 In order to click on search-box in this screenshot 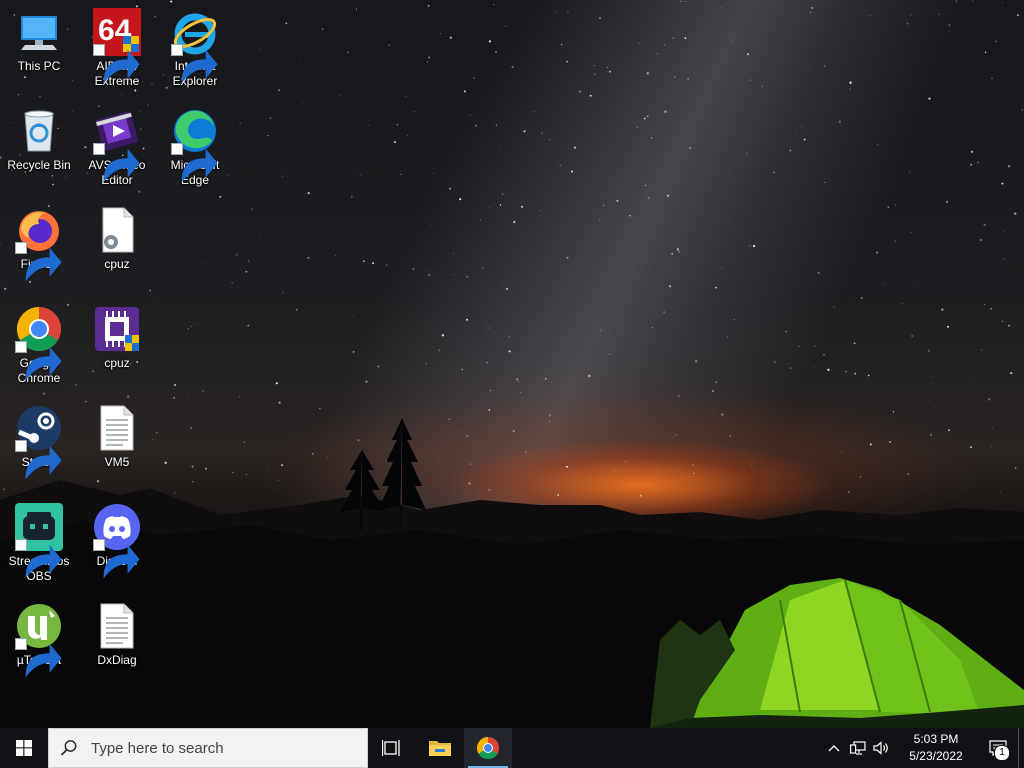, I will do `click(208, 748)`.